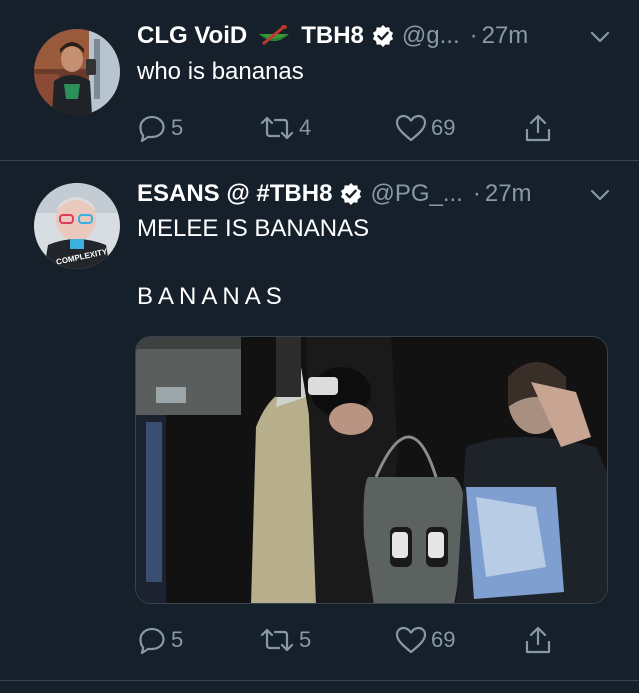 The height and width of the screenshot is (693, 639). What do you see at coordinates (274, 36) in the screenshot?
I see `green-canoe-paddle-emoji-icon` at bounding box center [274, 36].